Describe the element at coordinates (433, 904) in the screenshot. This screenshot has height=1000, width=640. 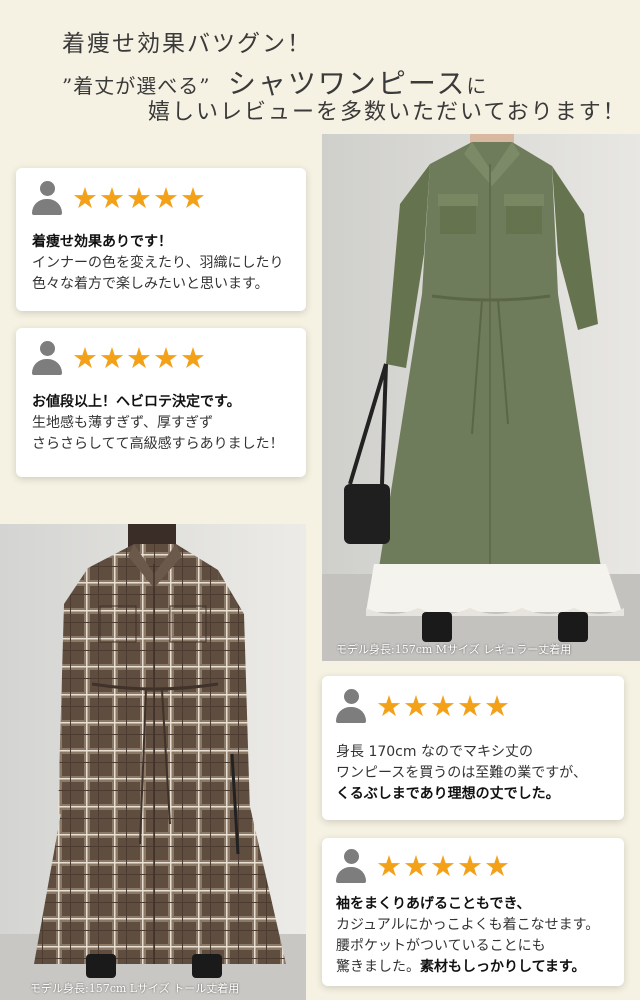
I see `review-emphasis: 袖をまくりあげることもでき、` at that location.